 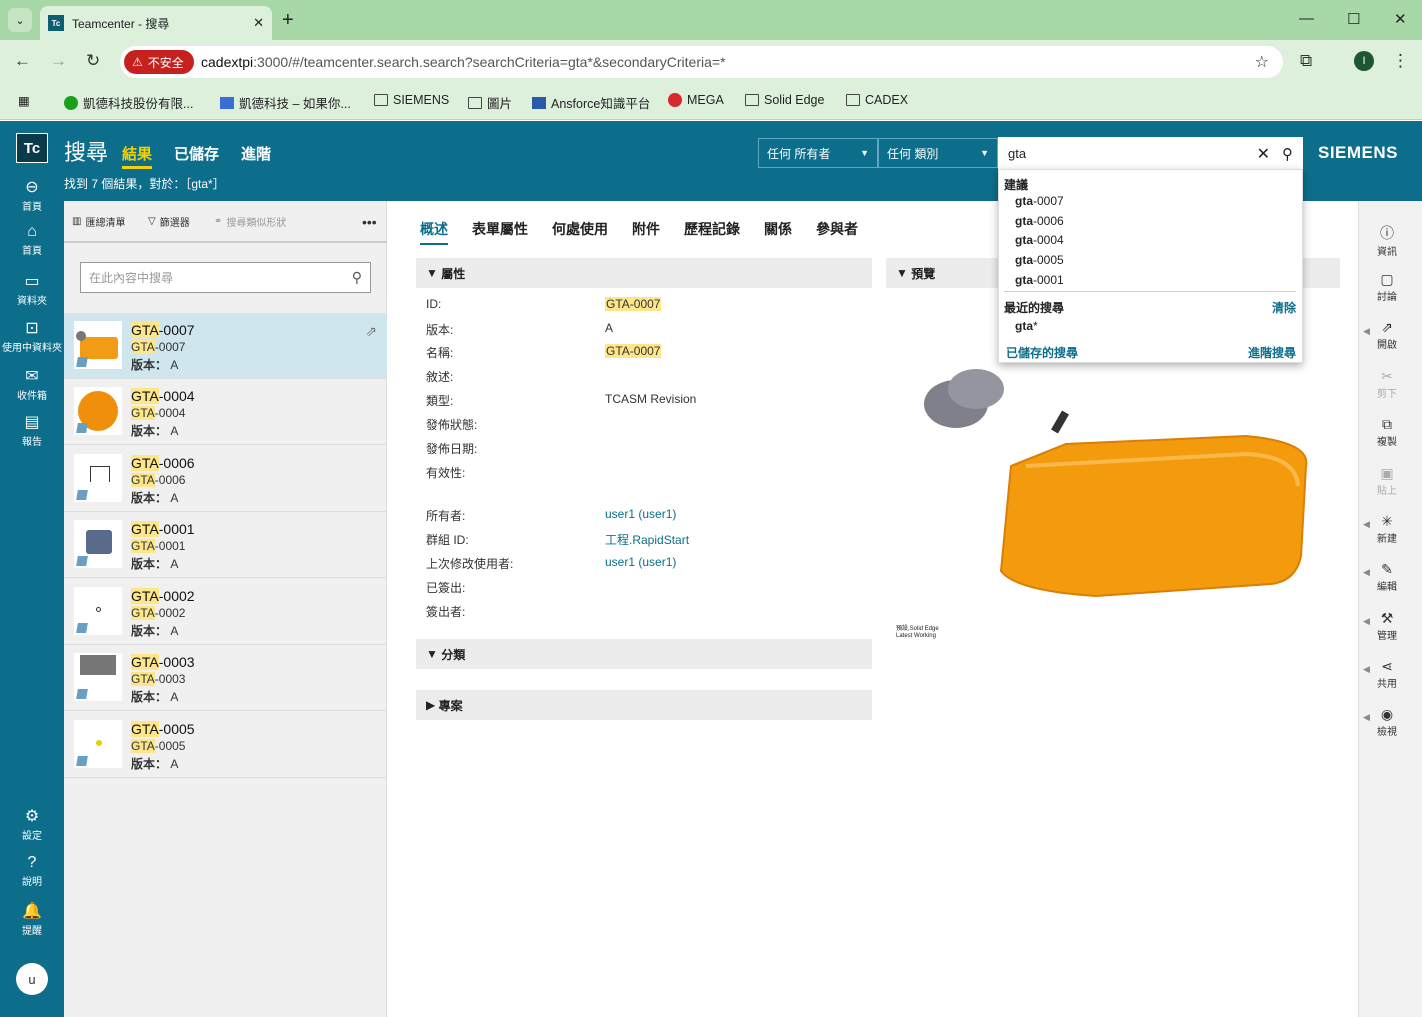 What do you see at coordinates (778, 232) in the screenshot?
I see `tab-relations: 關係` at bounding box center [778, 232].